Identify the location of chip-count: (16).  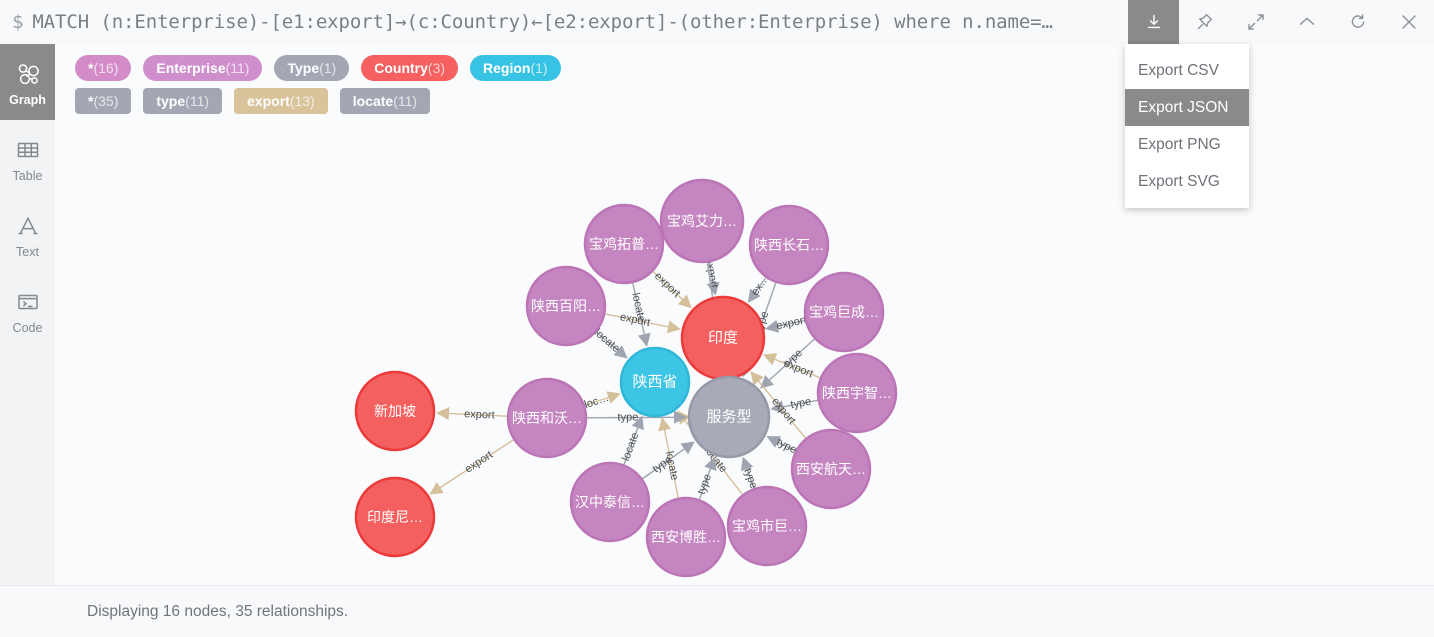
(106, 68).